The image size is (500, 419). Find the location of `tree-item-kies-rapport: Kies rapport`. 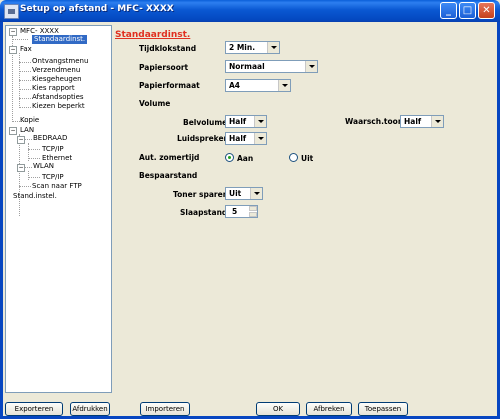

tree-item-kies-rapport: Kies rapport is located at coordinates (53, 88).